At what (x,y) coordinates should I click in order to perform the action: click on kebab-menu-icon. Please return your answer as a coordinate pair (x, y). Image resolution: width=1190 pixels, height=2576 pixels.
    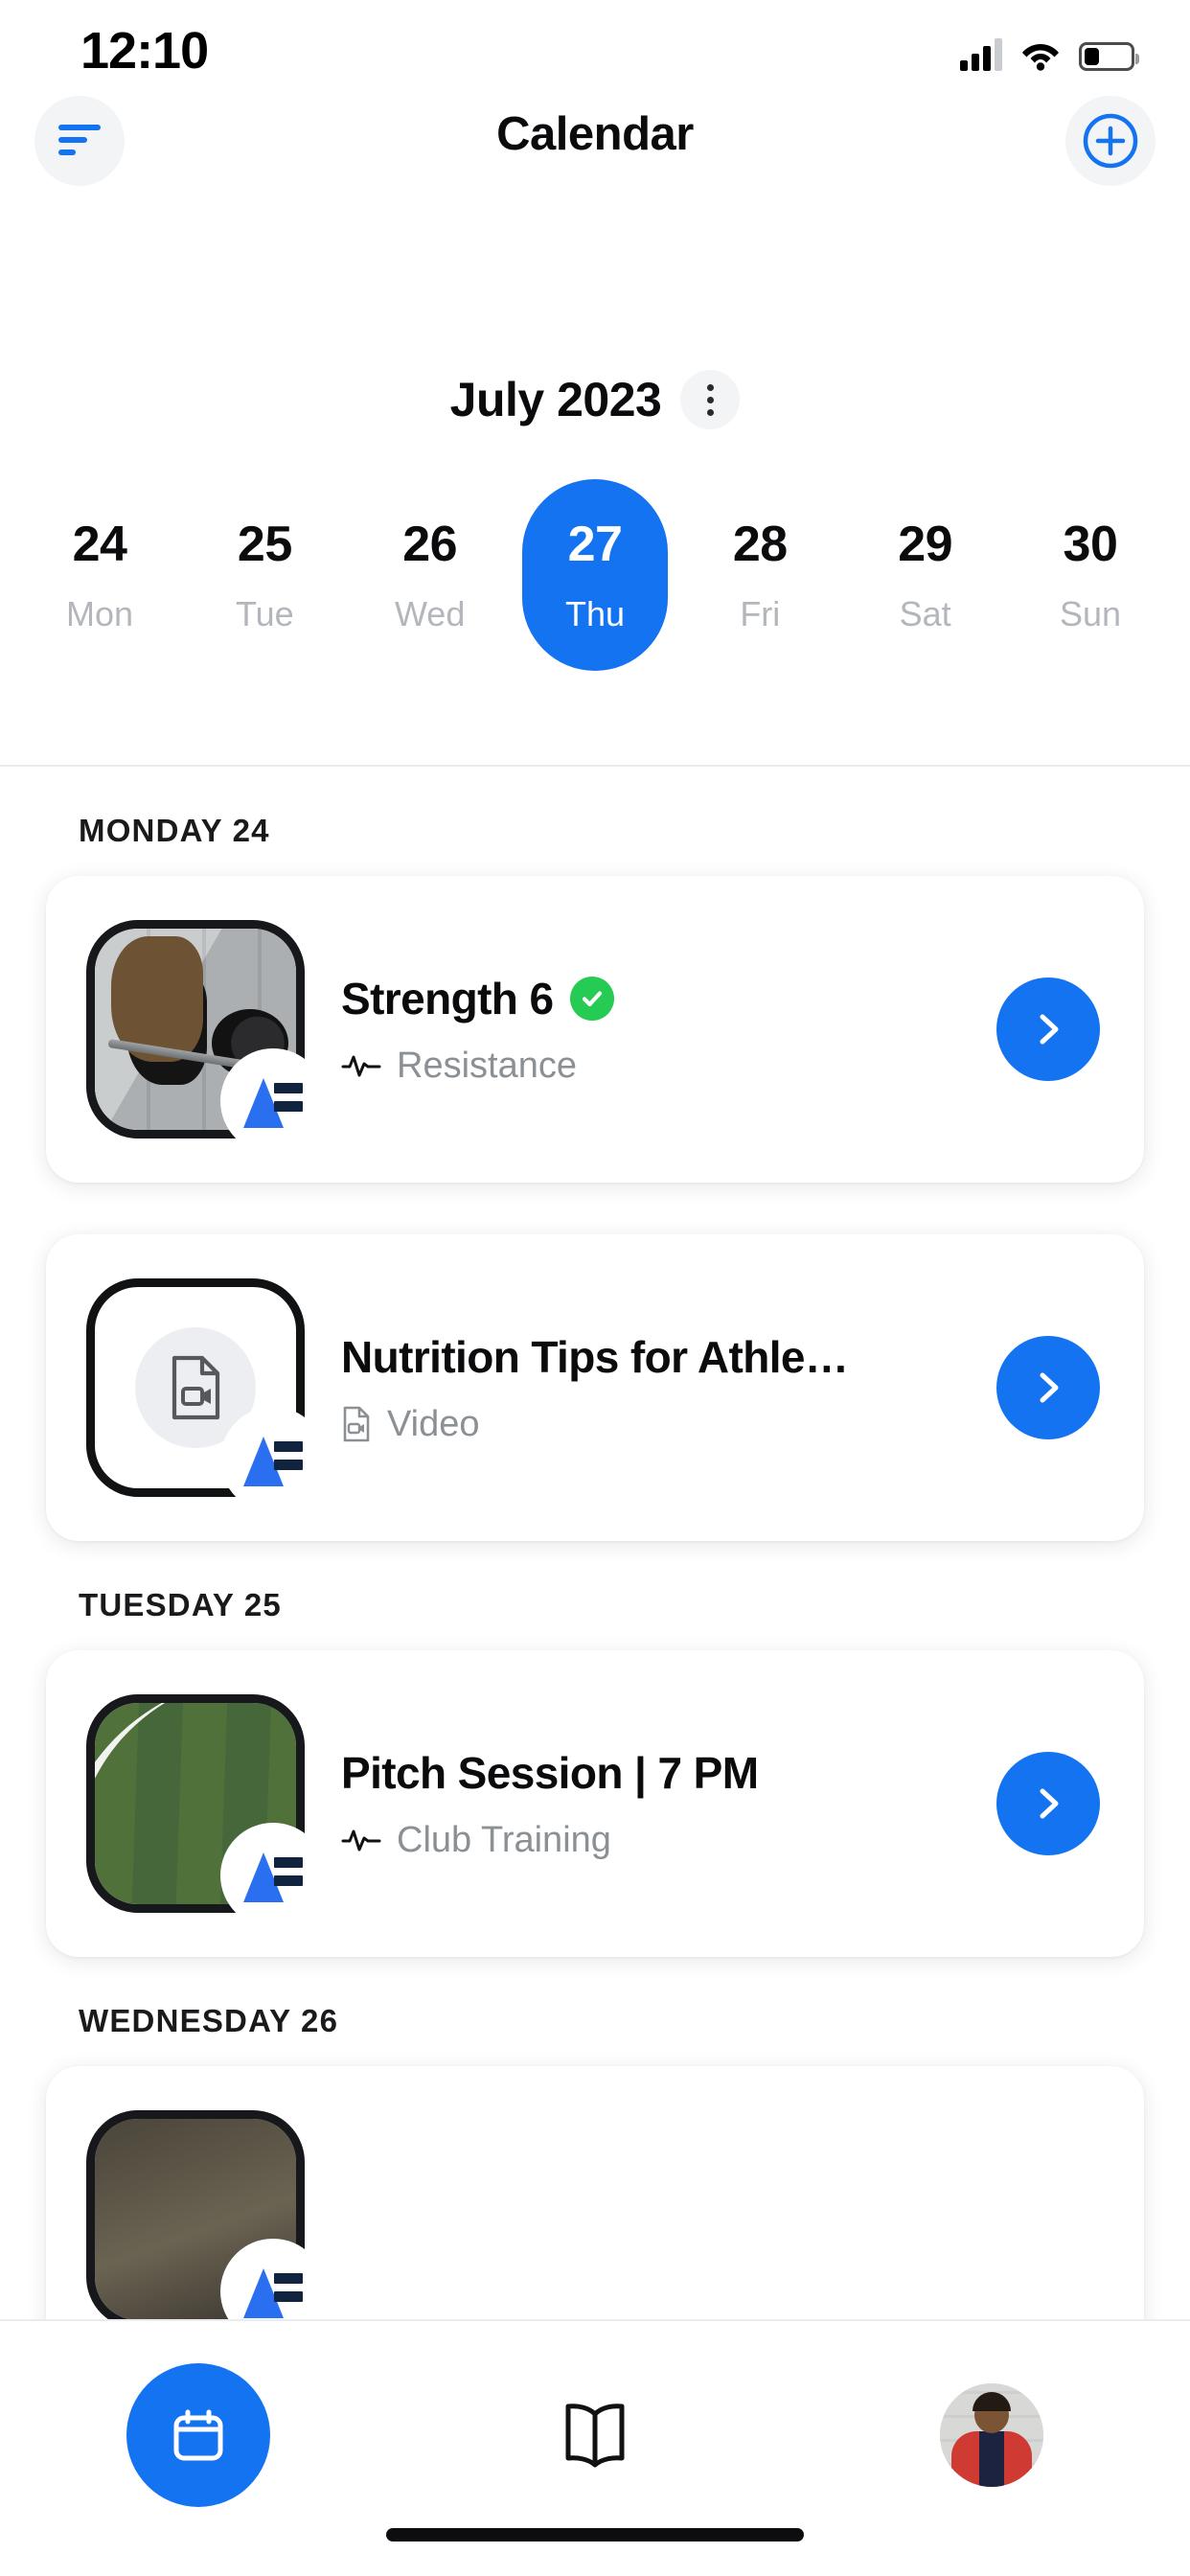
    Looking at the image, I should click on (711, 399).